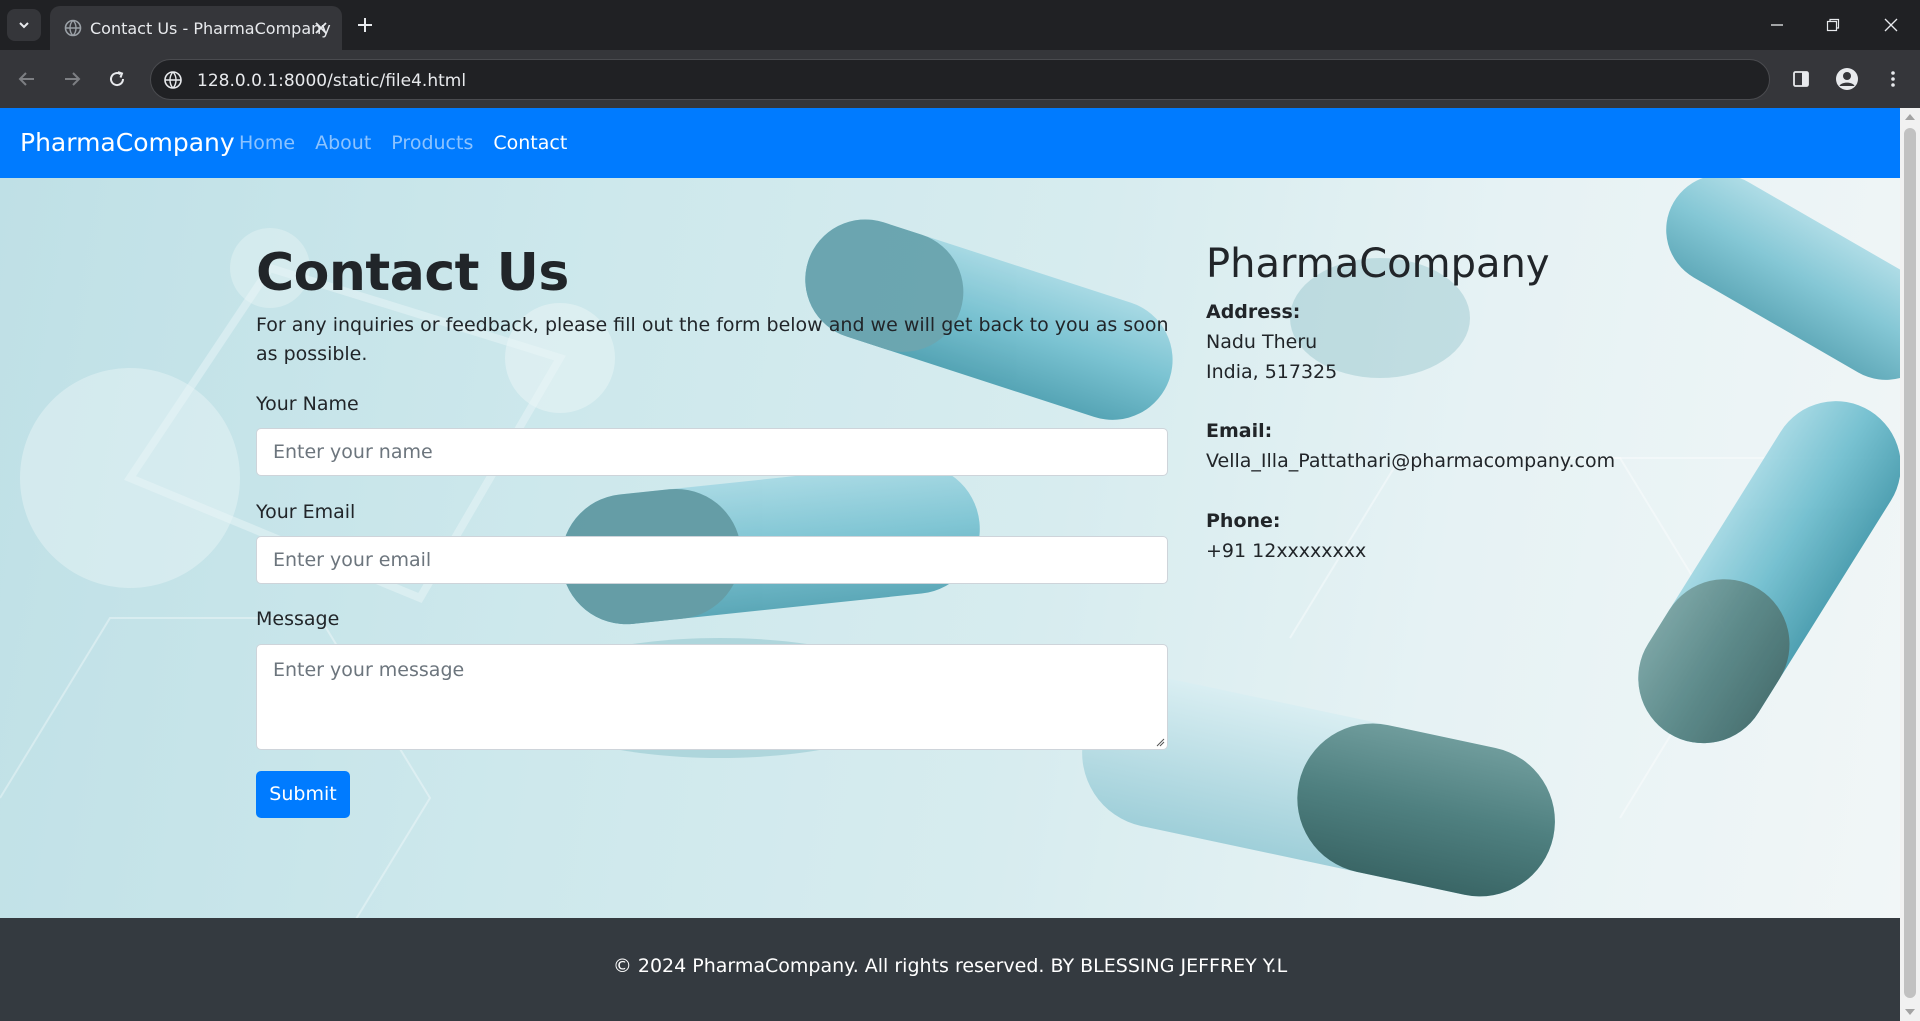  What do you see at coordinates (1378, 264) in the screenshot?
I see `company-title: PharmaCompany` at bounding box center [1378, 264].